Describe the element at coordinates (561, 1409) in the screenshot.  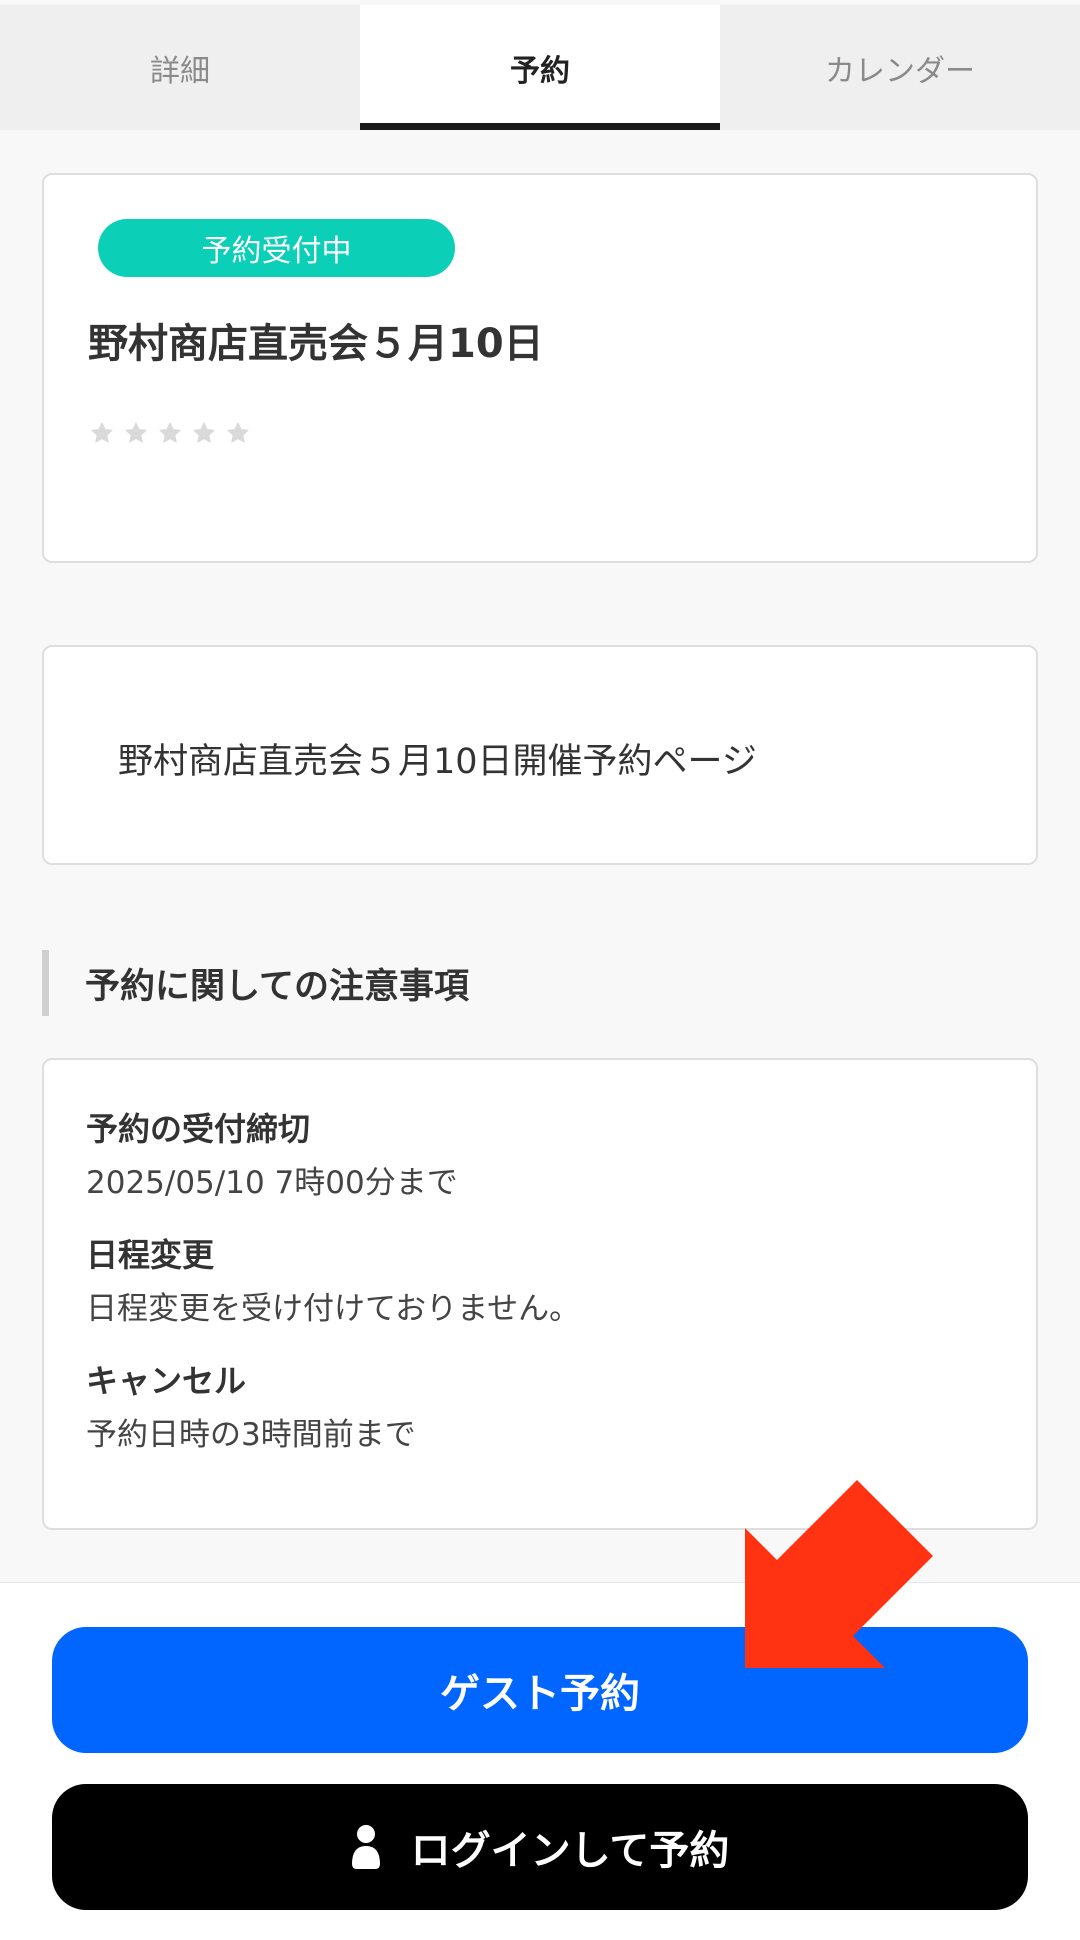
I see `note-cancel: キャンセル 予約日時の3時間前まで` at that location.